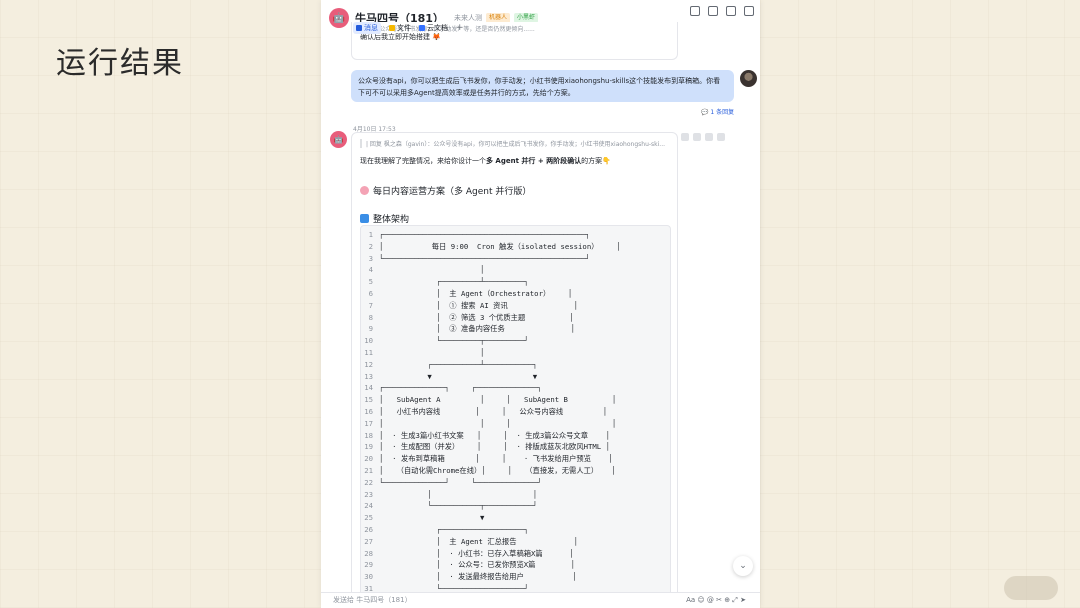  Describe the element at coordinates (120, 63) in the screenshot. I see `slide-title: 运行结果` at that location.